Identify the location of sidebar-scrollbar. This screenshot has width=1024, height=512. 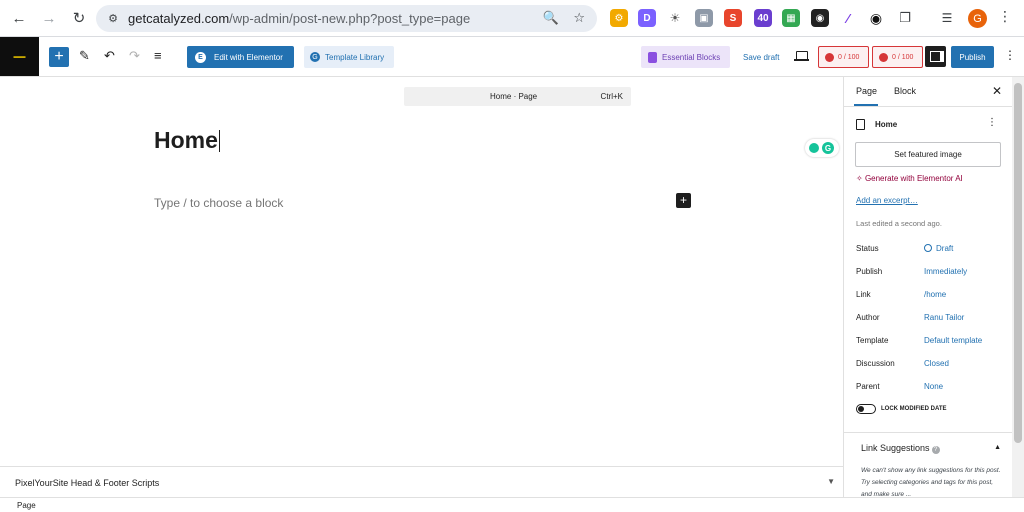
(1018, 287).